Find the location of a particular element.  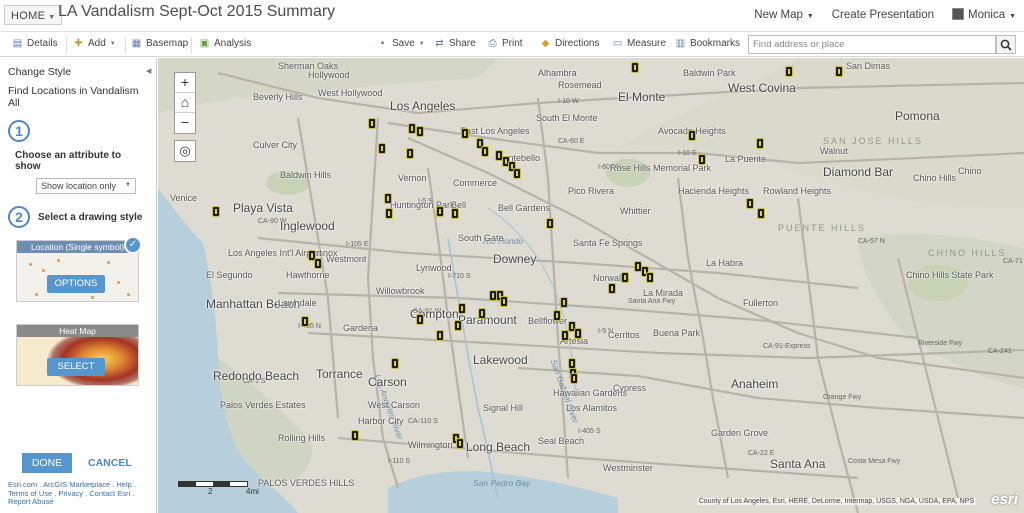

add-button: ✚ Add ▼ is located at coordinates (94, 43).